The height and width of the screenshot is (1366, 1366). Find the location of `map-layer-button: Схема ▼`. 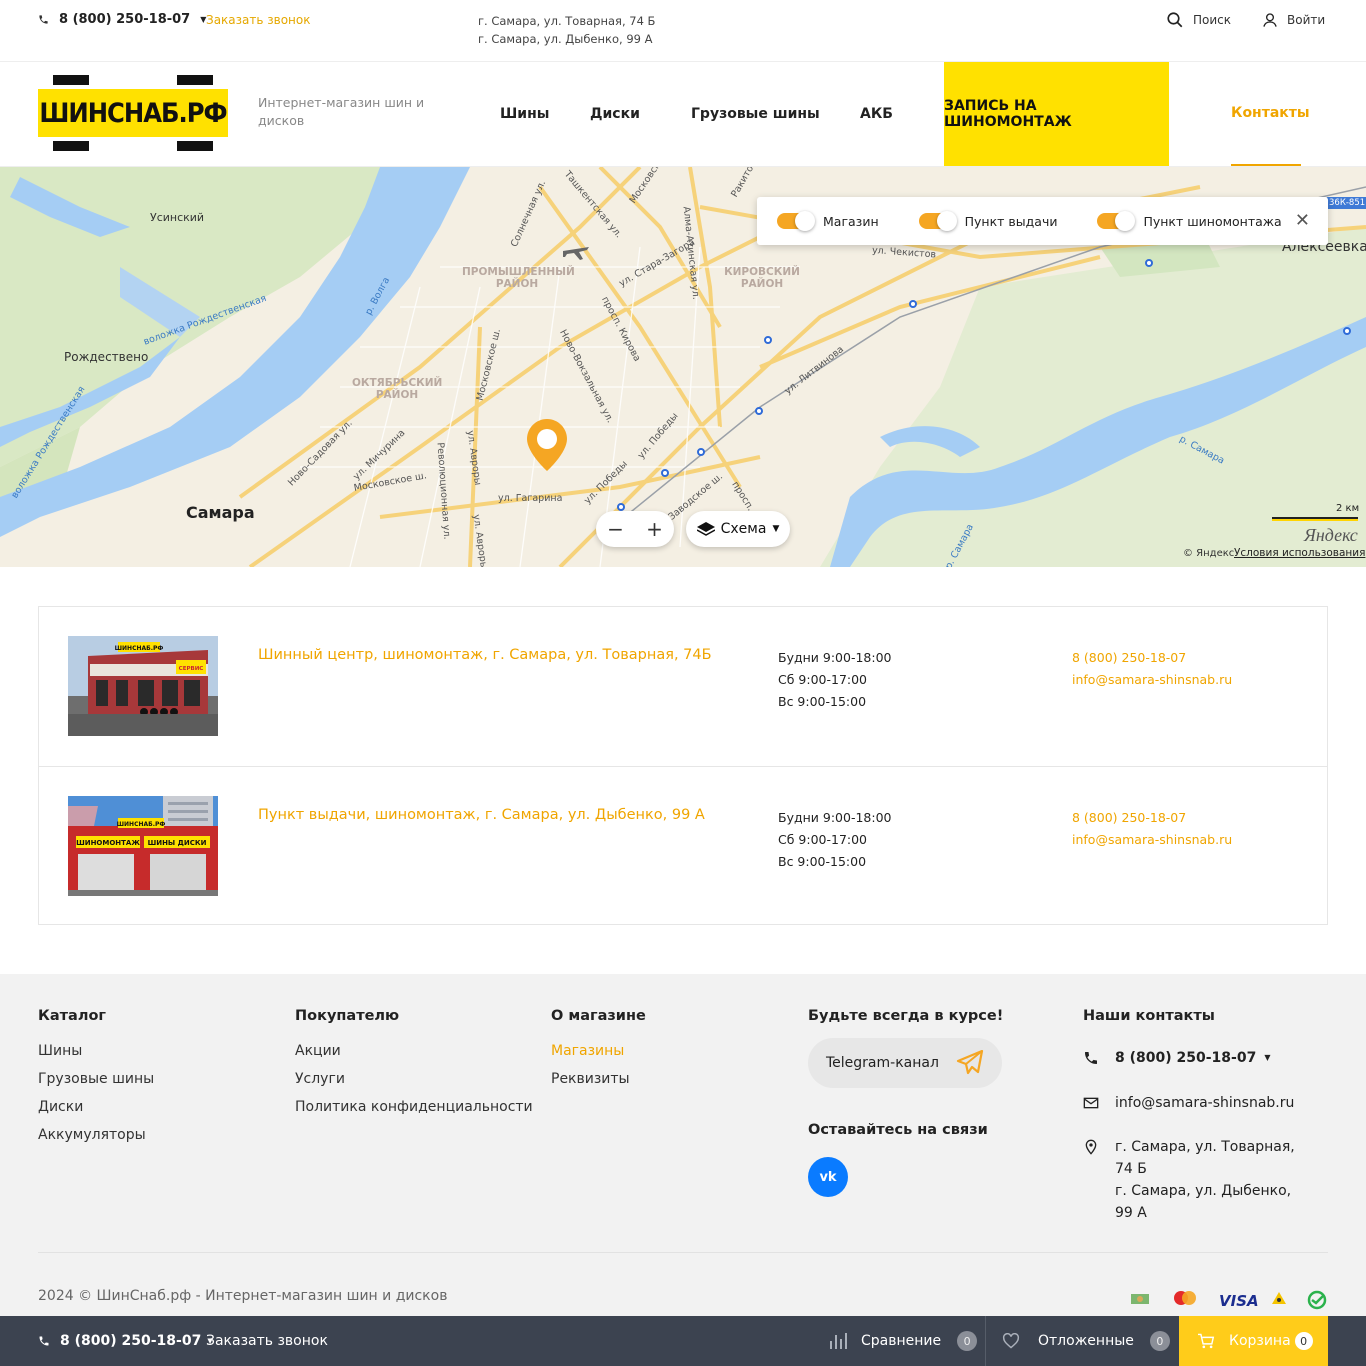

map-layer-button: Схема ▼ is located at coordinates (738, 529).